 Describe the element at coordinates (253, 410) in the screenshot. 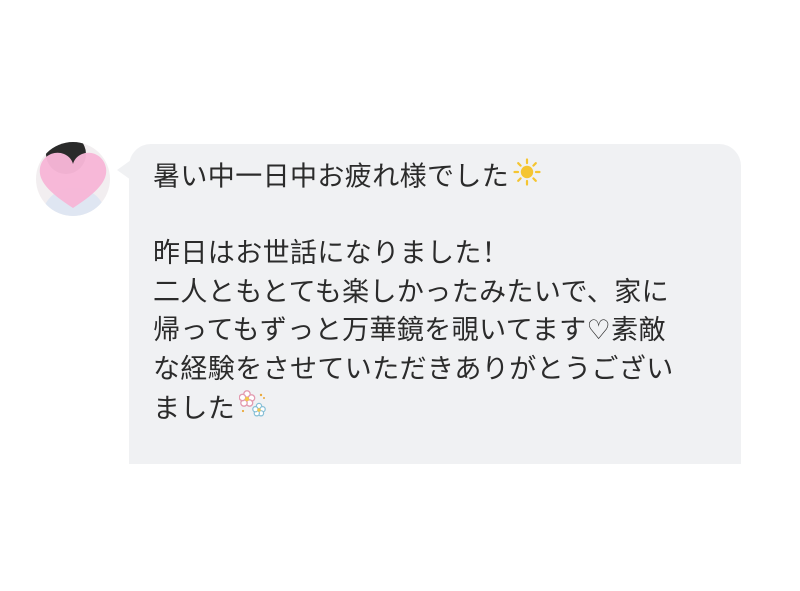

I see `flowers-icon` at that location.